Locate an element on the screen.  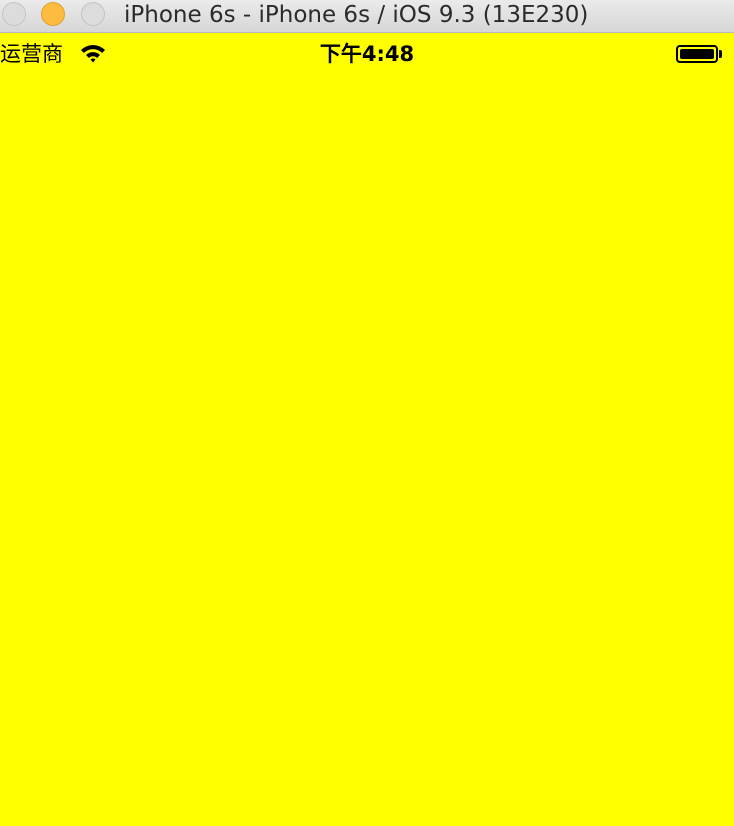
battery-body is located at coordinates (697, 54).